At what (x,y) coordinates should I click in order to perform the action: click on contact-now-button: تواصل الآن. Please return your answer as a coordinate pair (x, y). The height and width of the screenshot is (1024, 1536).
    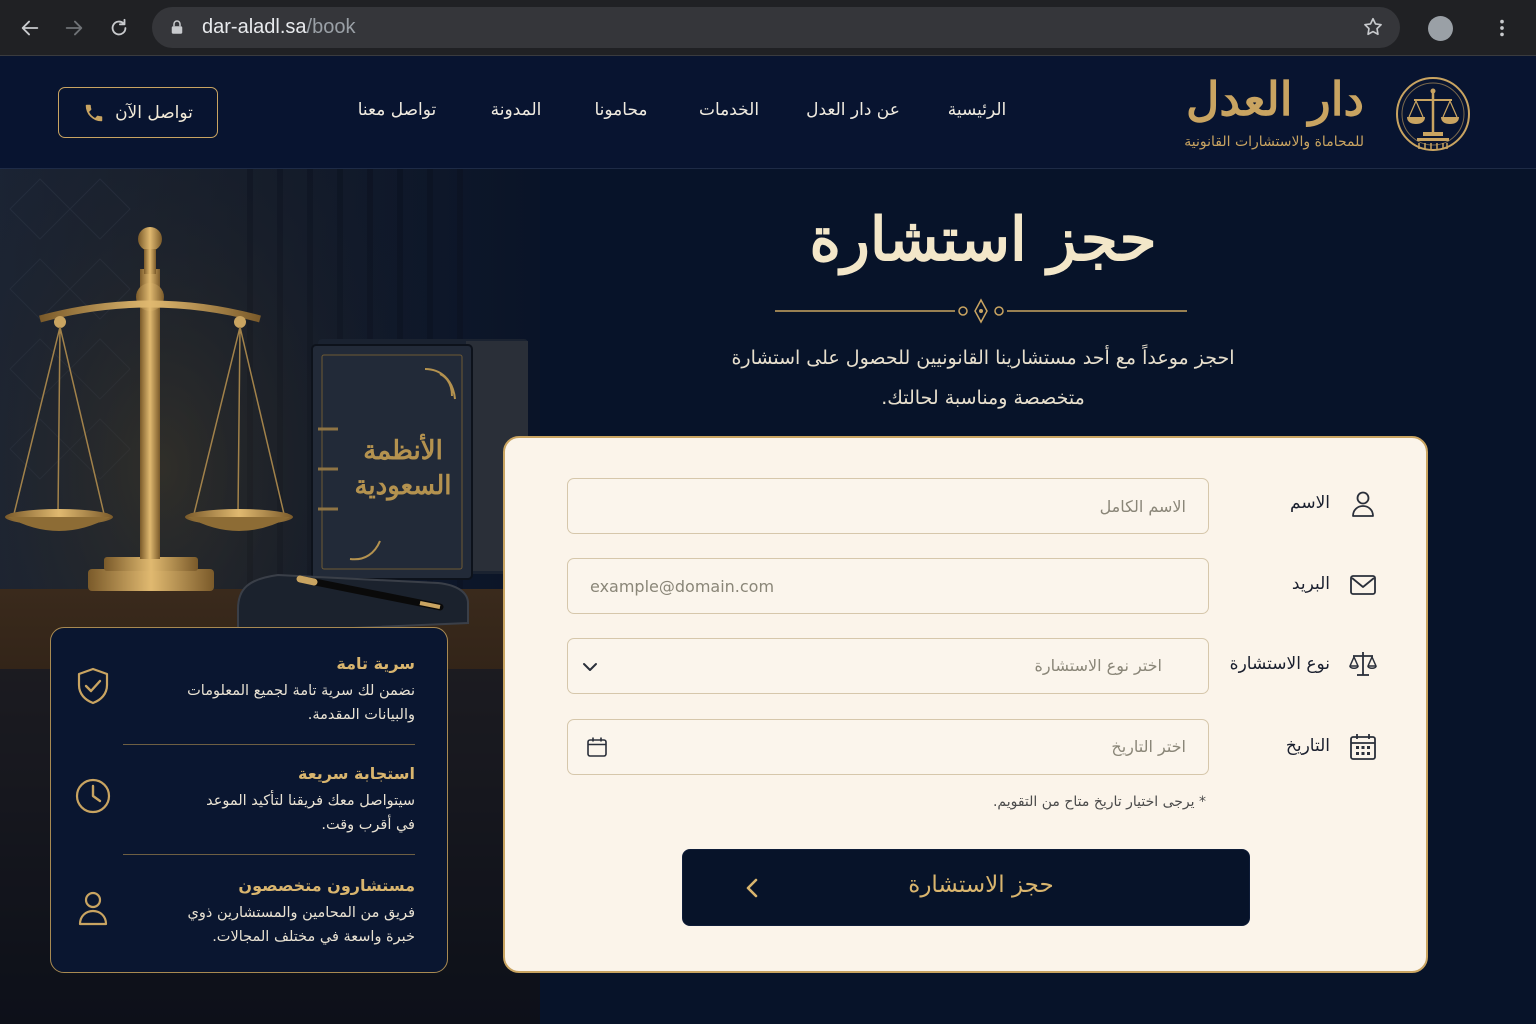
    Looking at the image, I should click on (138, 112).